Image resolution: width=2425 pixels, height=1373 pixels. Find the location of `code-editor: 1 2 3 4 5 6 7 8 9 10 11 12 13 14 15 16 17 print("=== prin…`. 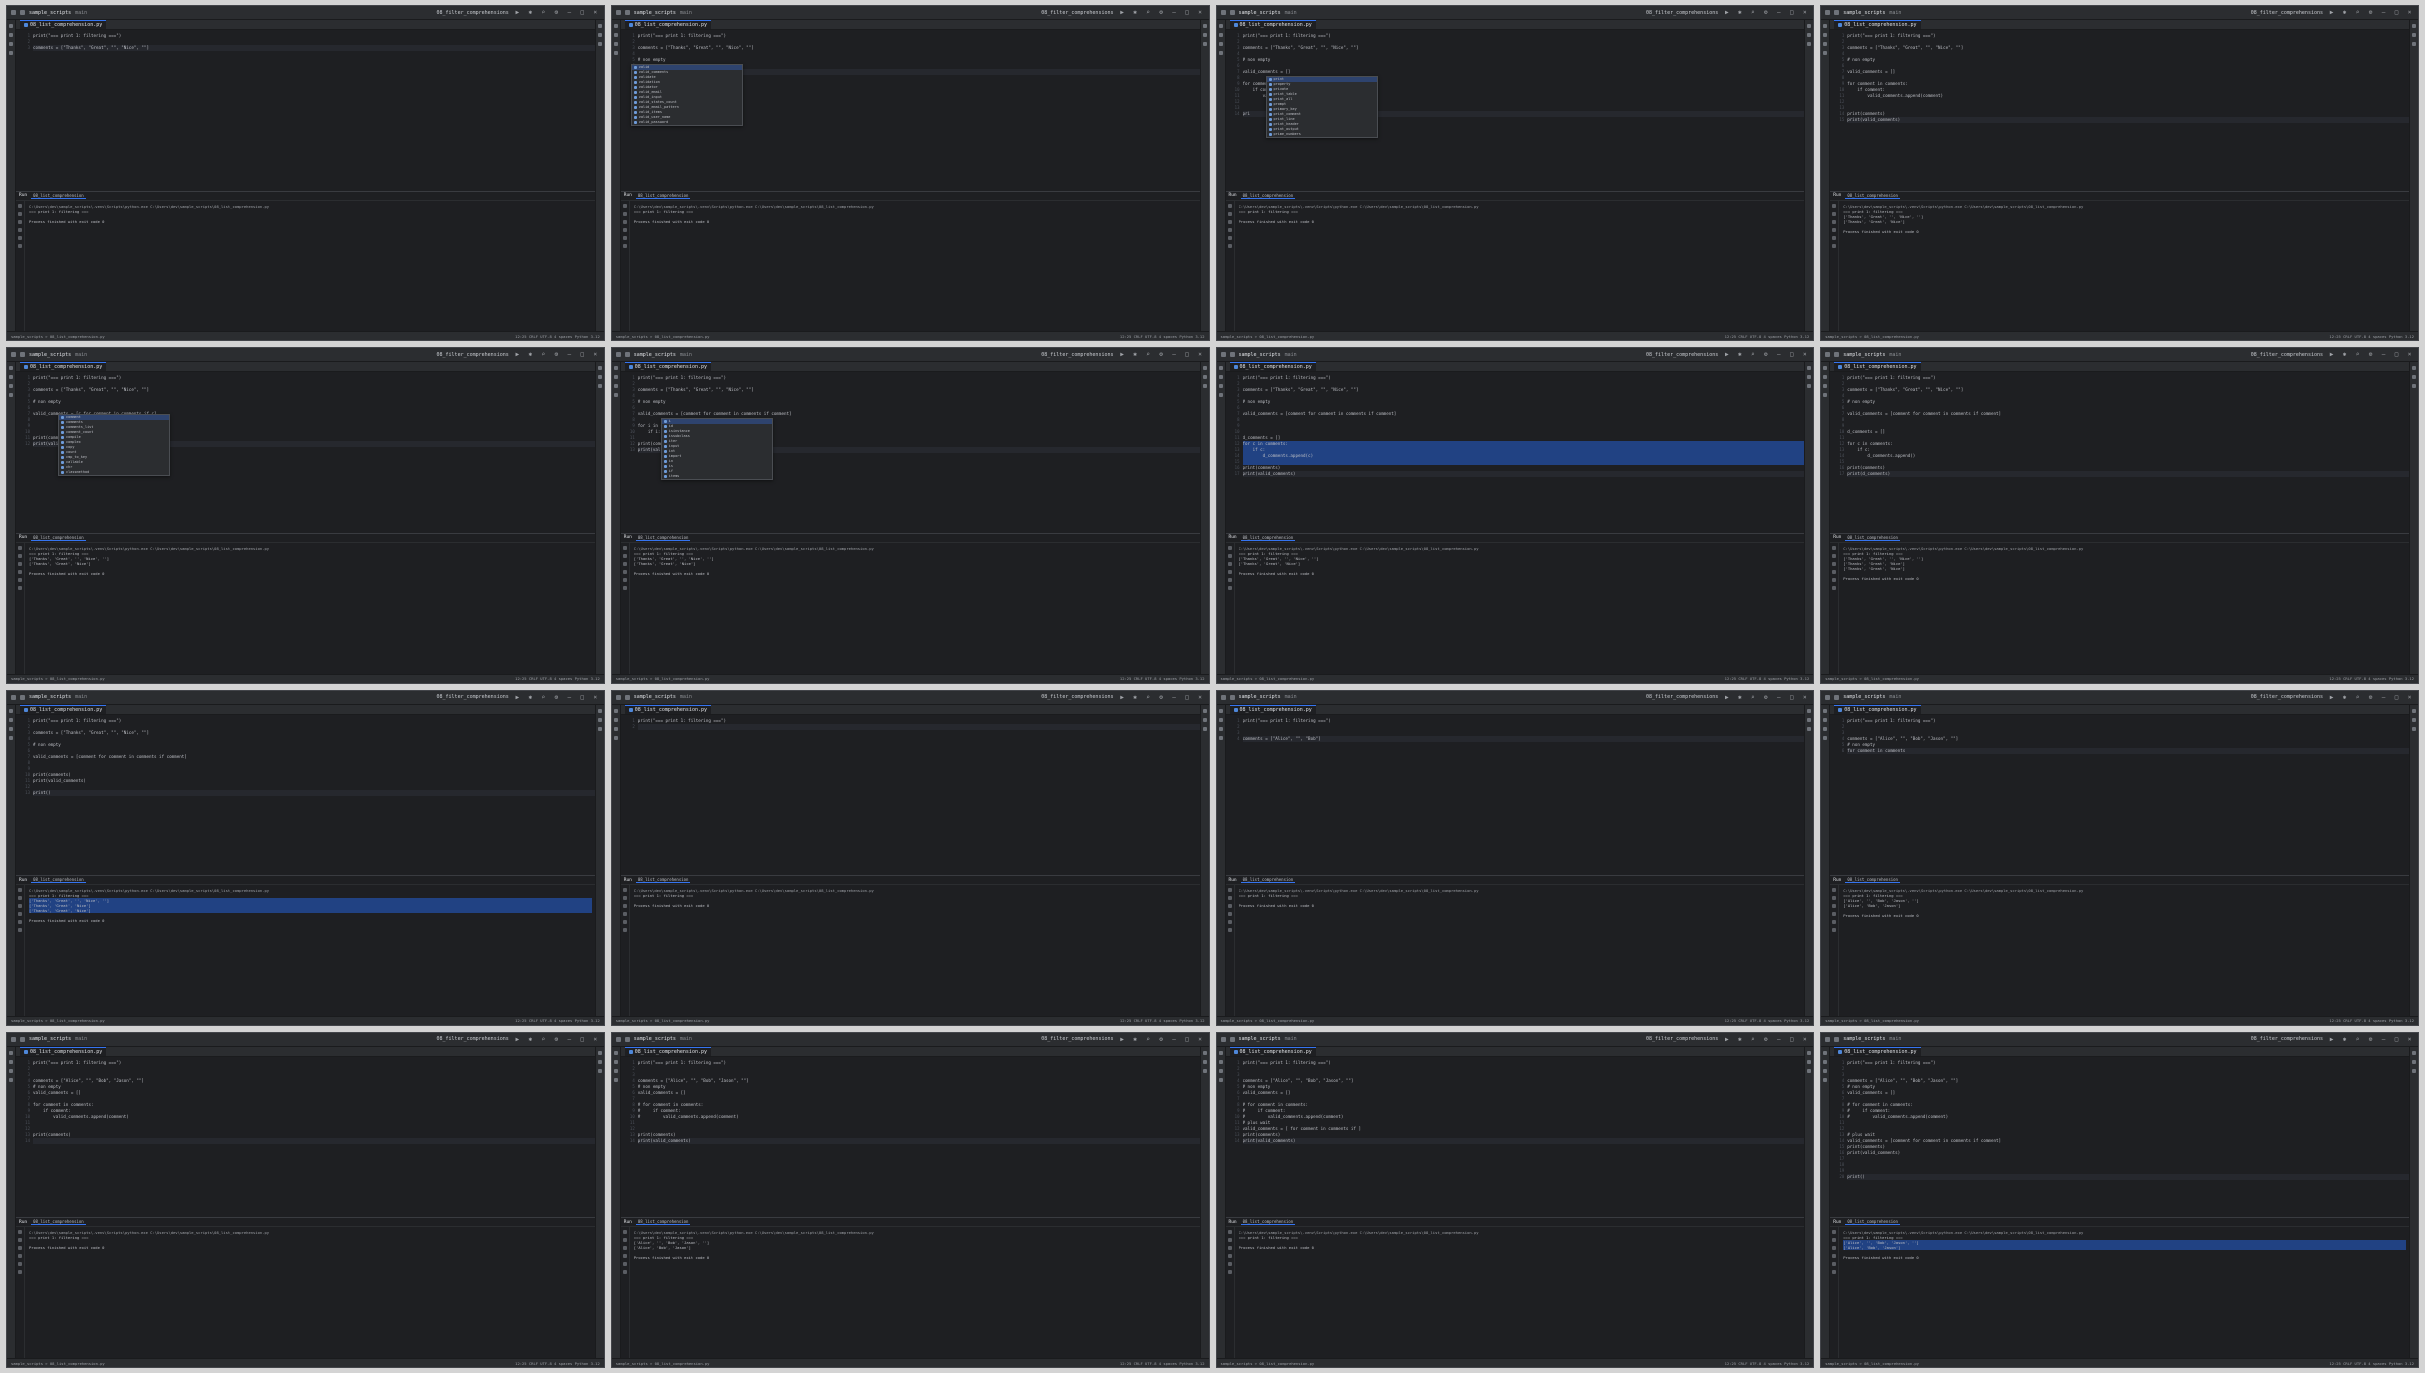

code-editor: 1 2 3 4 5 6 7 8 9 10 11 12 13 14 15 16 17 print("=== prin… is located at coordinates (1515, 452).